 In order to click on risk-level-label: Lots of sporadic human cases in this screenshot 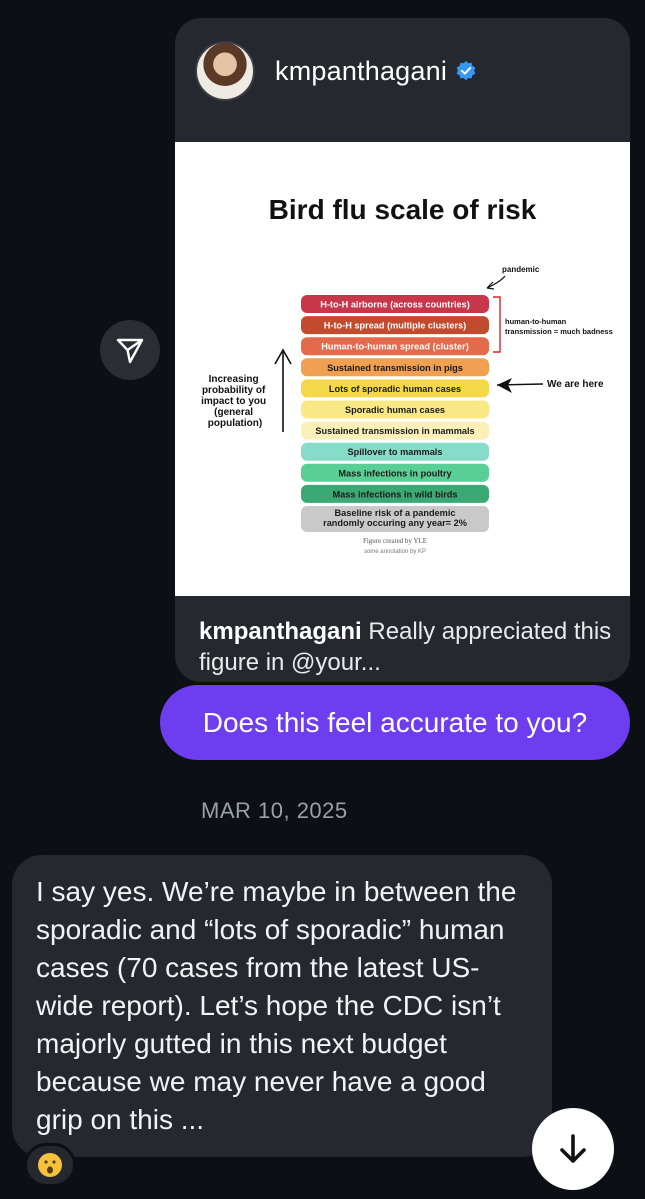, I will do `click(395, 389)`.